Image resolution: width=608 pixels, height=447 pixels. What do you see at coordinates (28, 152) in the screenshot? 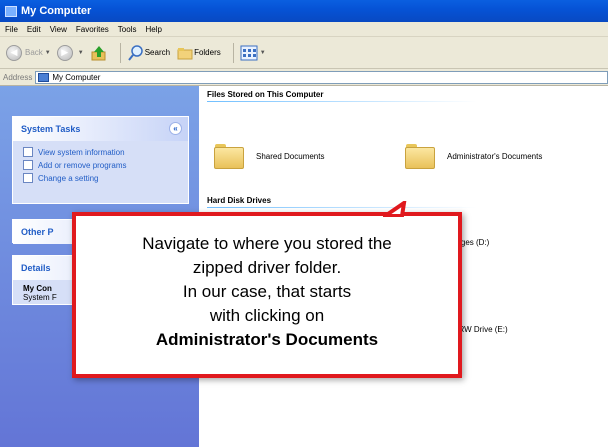
I see `system-info-icon` at bounding box center [28, 152].